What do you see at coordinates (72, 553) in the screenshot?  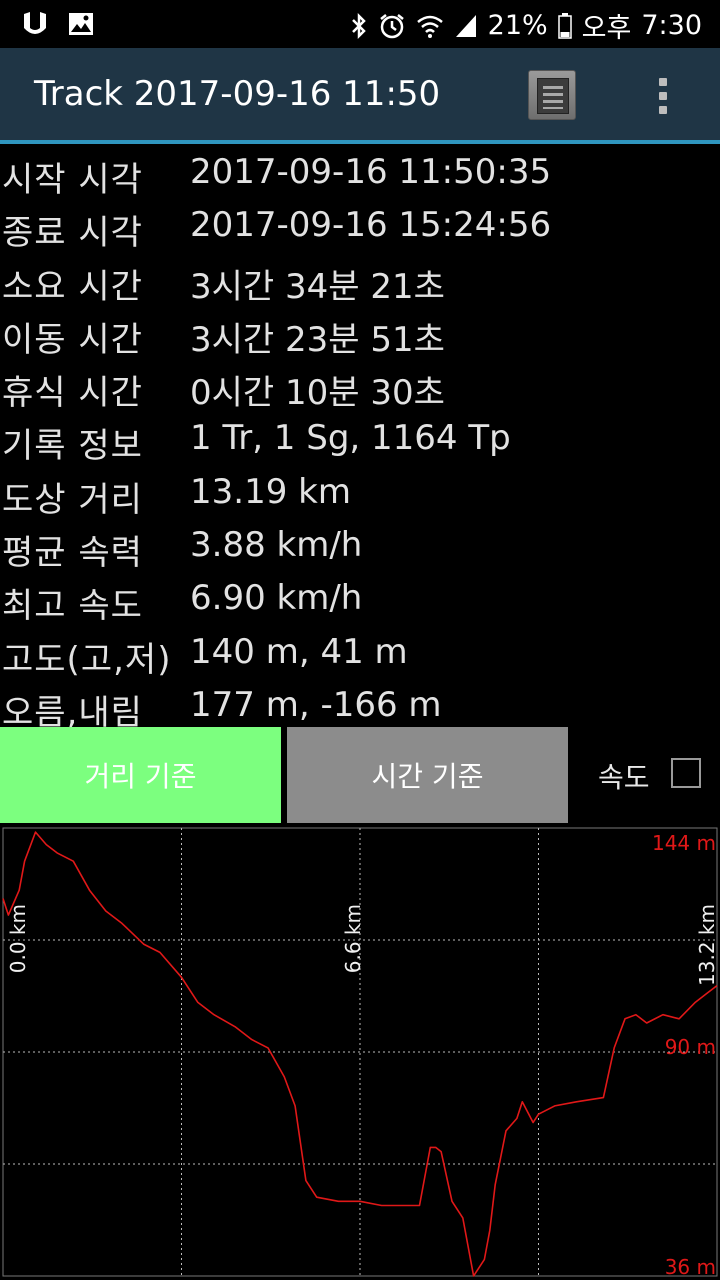 I see `info-label: 평균 속력` at bounding box center [72, 553].